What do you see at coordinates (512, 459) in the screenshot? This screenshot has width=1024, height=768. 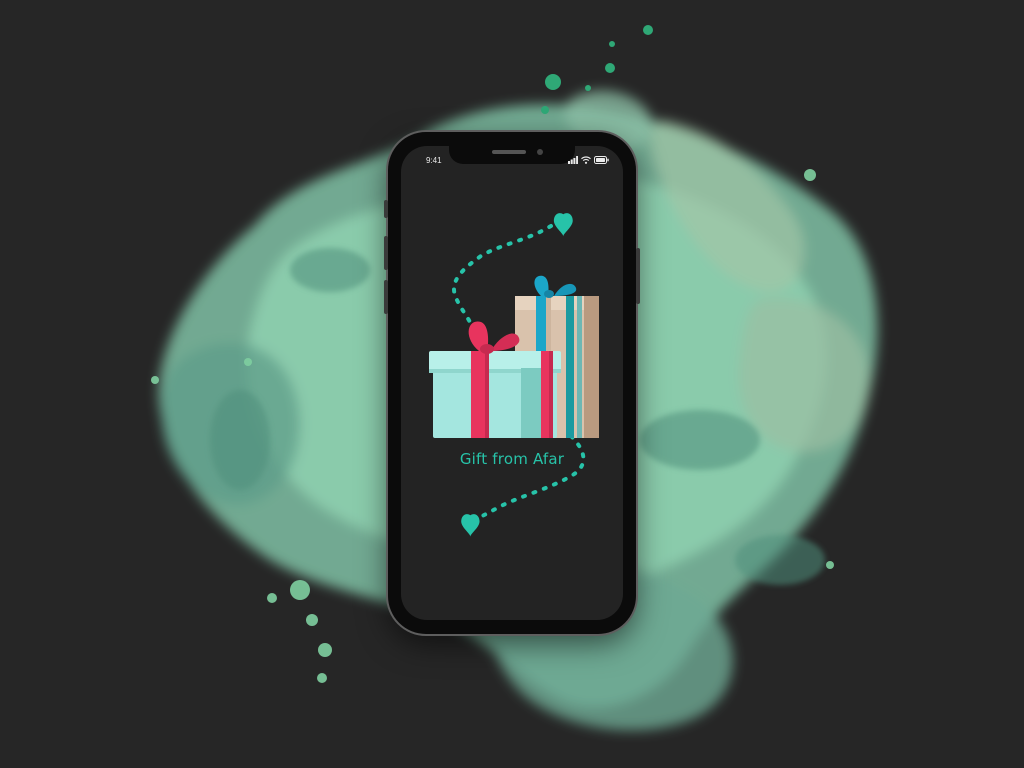 I see `app-title: Gift from Afar` at bounding box center [512, 459].